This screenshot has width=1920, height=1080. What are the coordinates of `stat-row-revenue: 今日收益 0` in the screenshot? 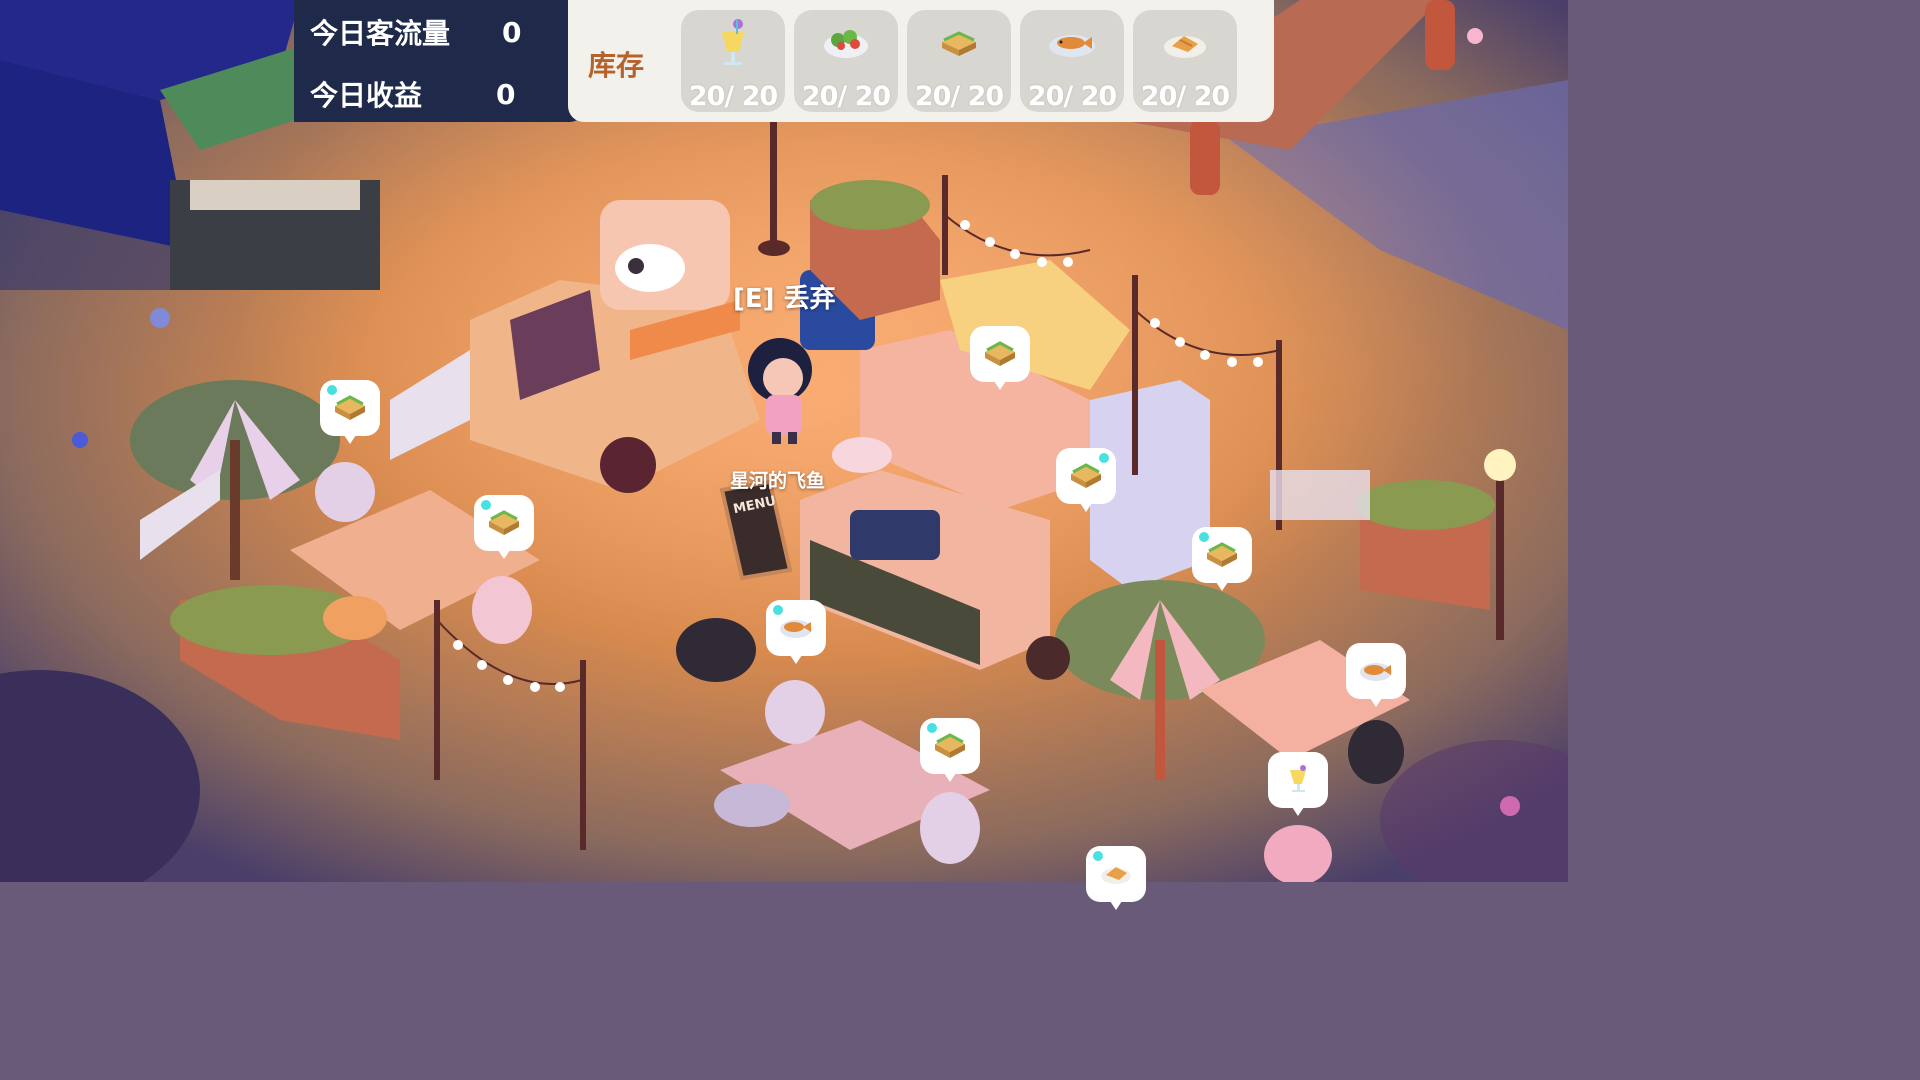 It's located at (412, 94).